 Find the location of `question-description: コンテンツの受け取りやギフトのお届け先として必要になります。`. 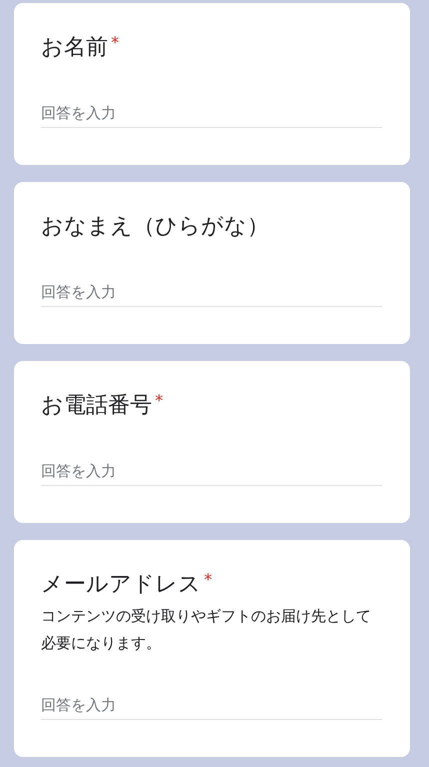

question-description: コンテンツの受け取りやギフトのお届け先として必要になります。 is located at coordinates (206, 630).